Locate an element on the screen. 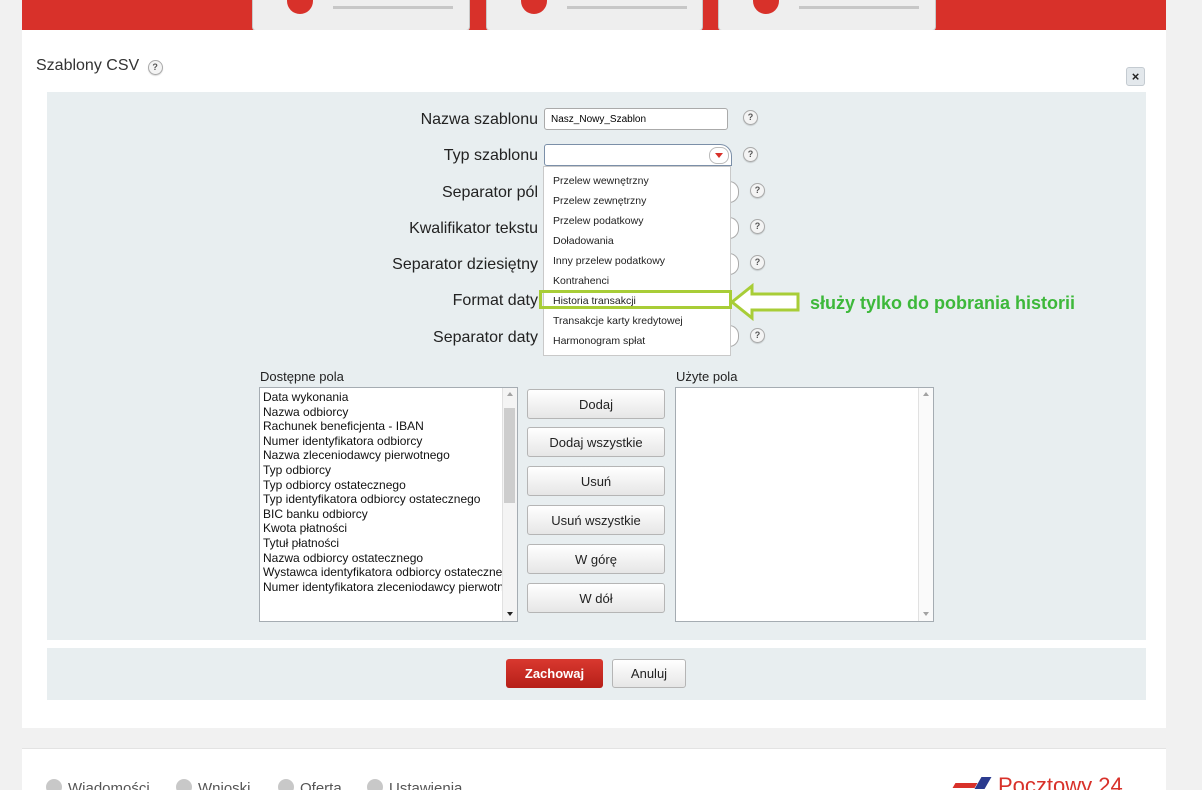 This screenshot has height=790, width=1202. add-button: Dodaj is located at coordinates (596, 404).